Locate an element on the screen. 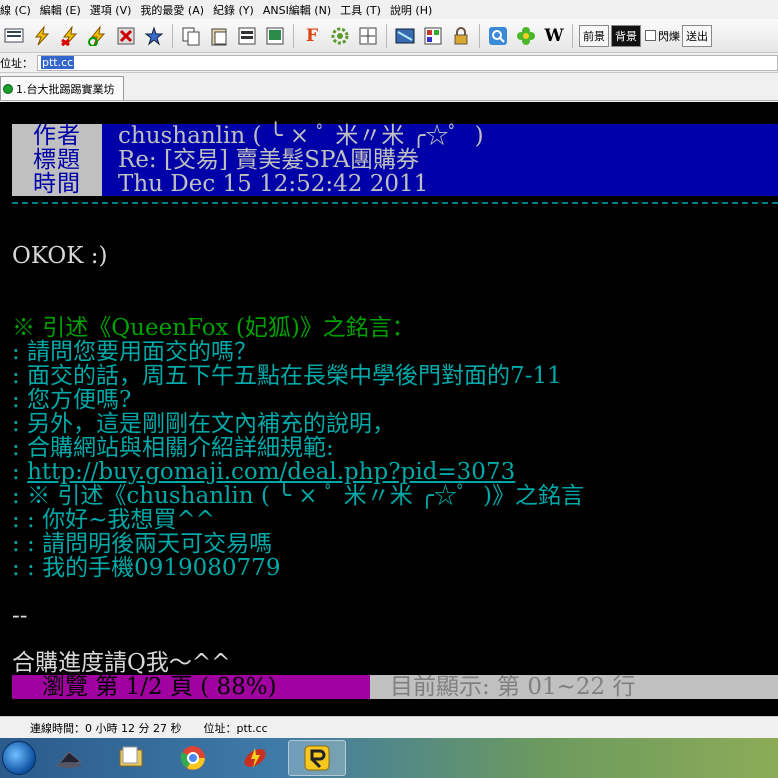 Image resolution: width=778 pixels, height=778 pixels. menu-ansi-edit: ANSI編輯 (N) is located at coordinates (301, 10).